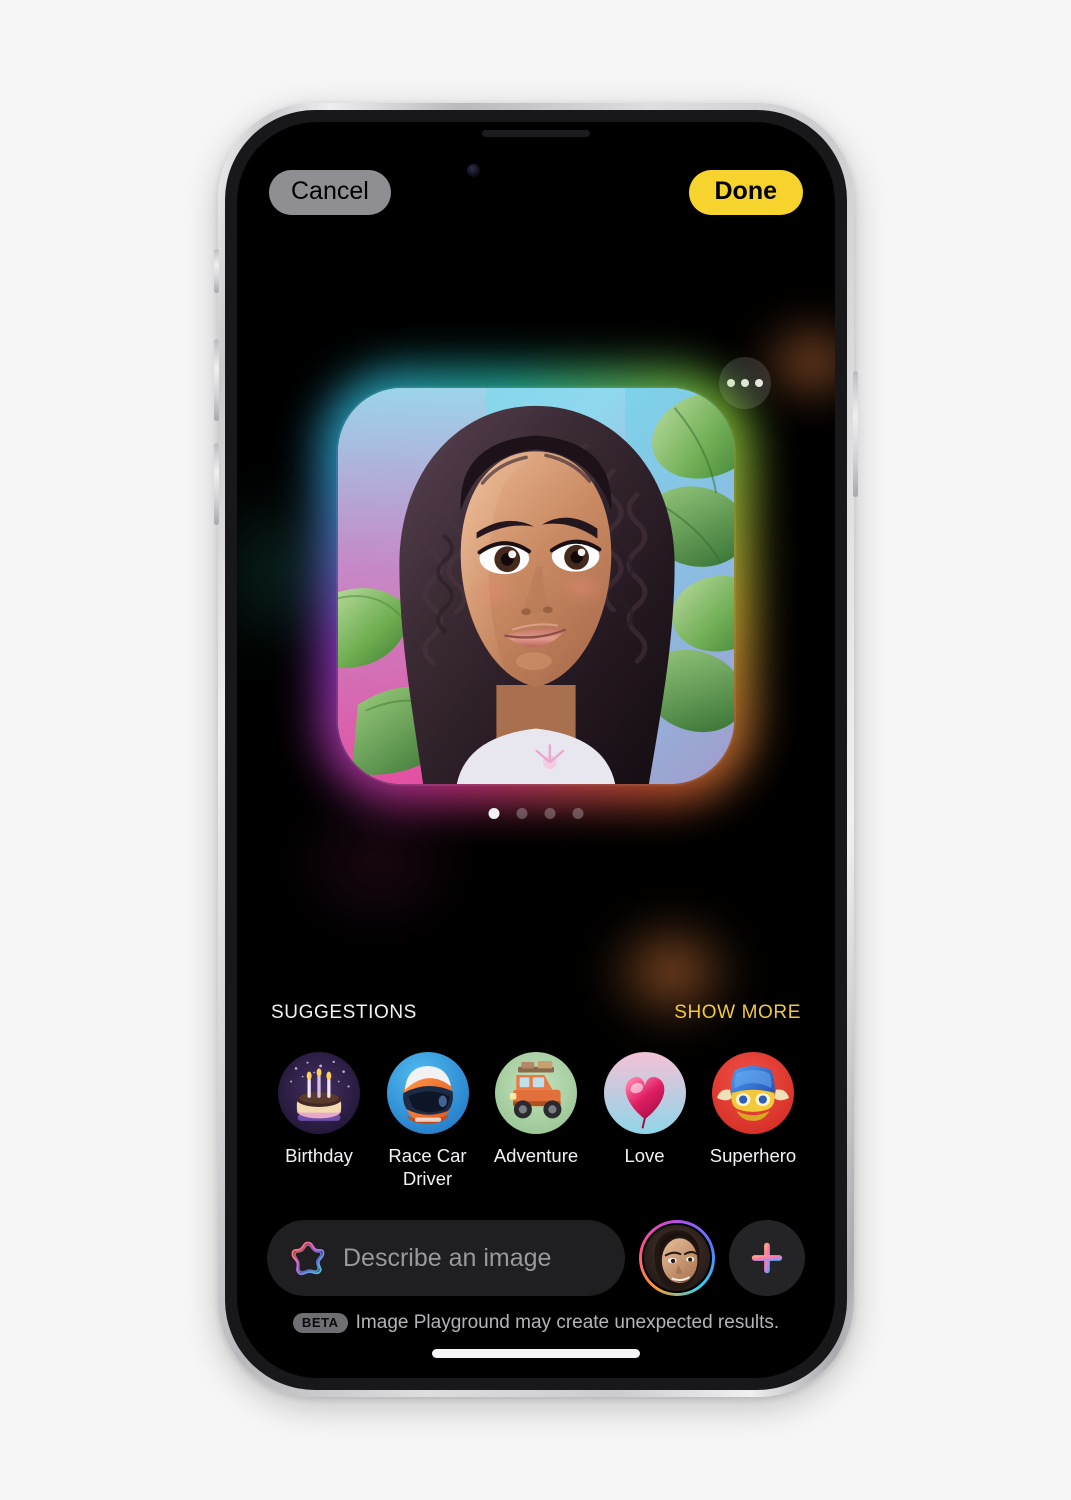  I want to click on suggestion-label: Superhero, so click(753, 1155).